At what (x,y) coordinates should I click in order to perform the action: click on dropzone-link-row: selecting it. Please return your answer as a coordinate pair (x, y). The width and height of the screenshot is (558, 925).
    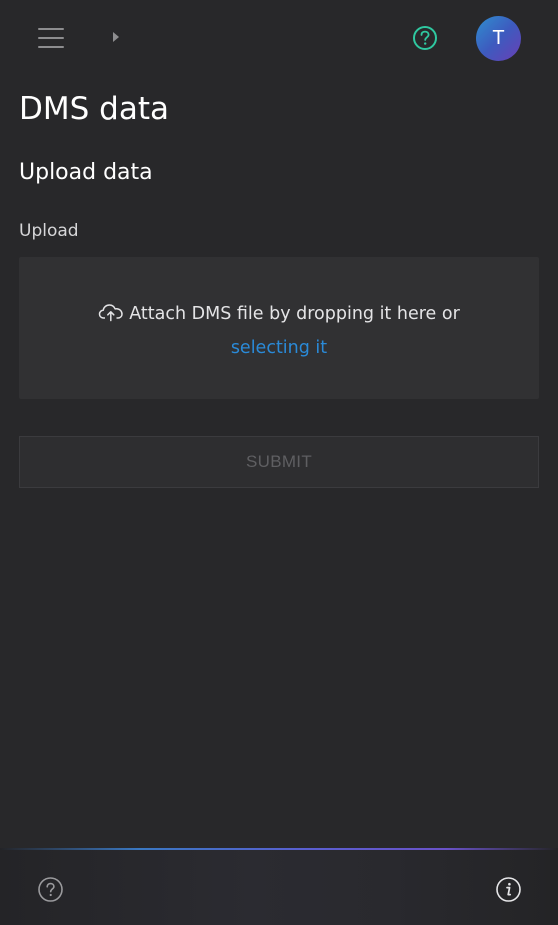
    Looking at the image, I should click on (279, 348).